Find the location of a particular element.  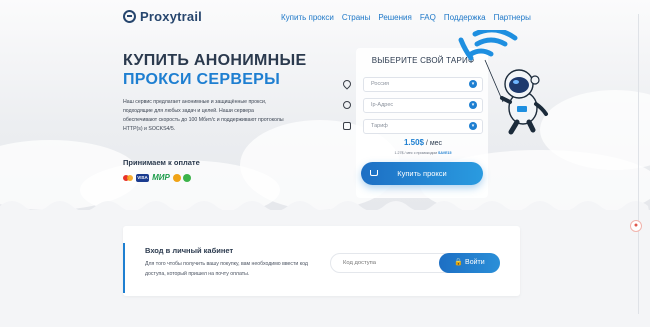

astronaut-illustration is located at coordinates (503, 82).